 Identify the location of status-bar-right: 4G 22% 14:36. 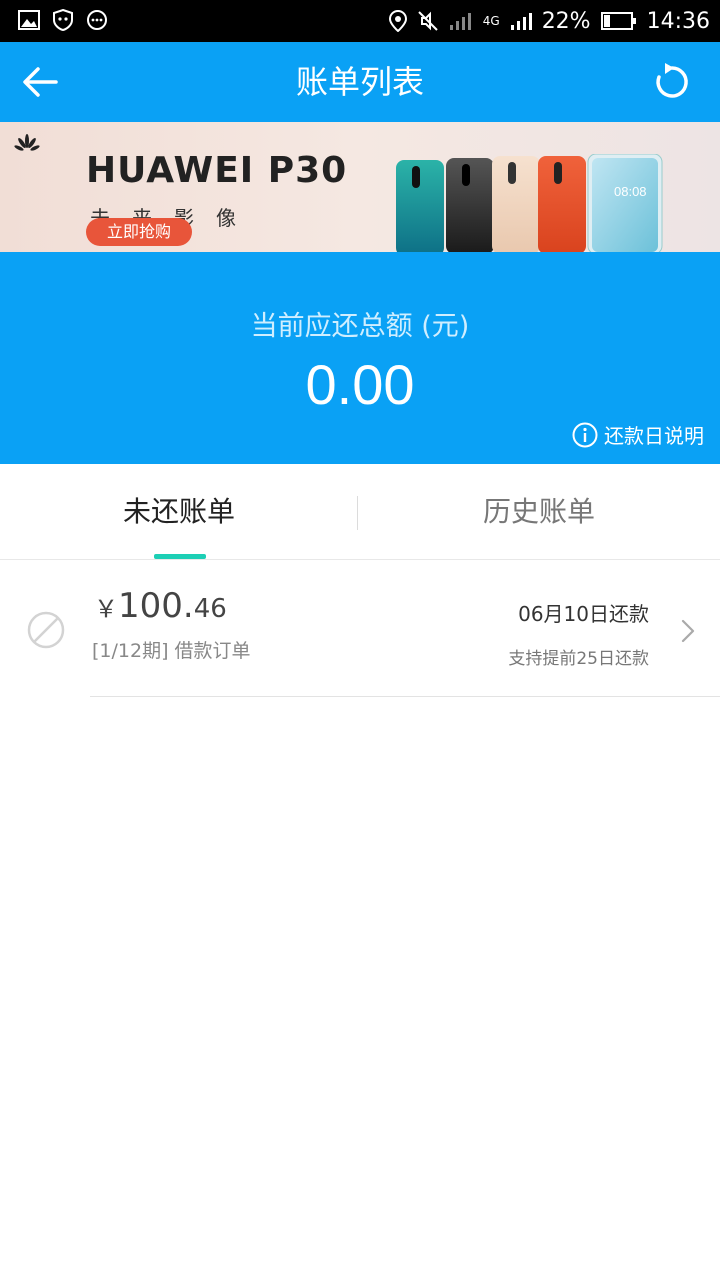
(549, 21).